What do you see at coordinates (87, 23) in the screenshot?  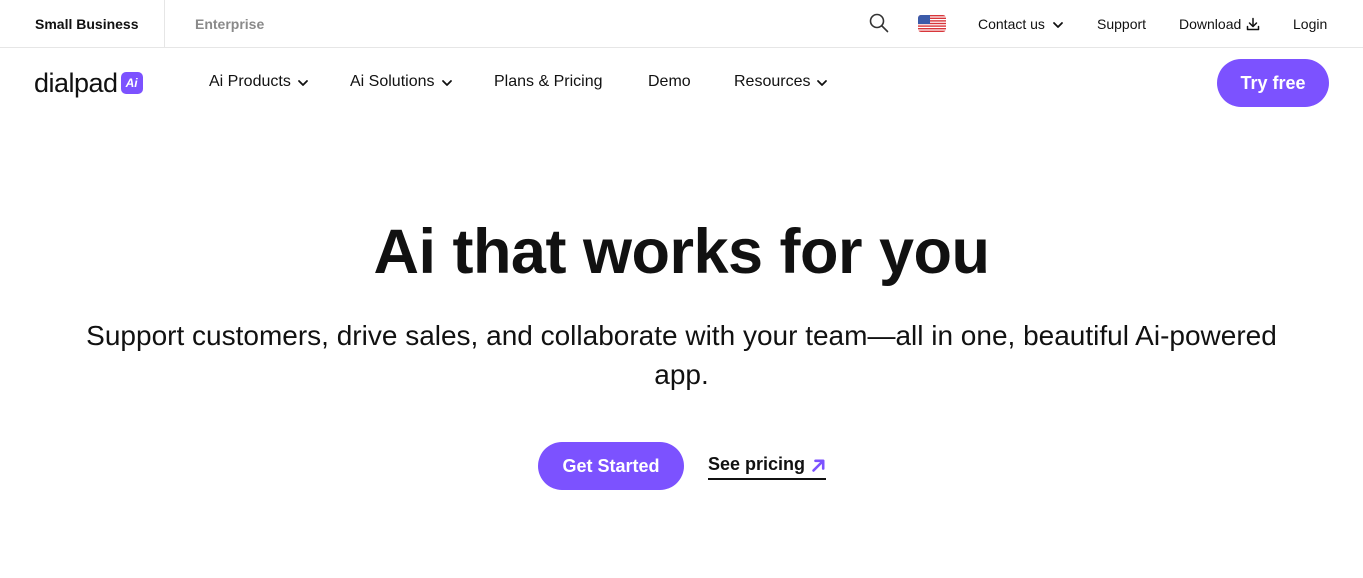 I see `segment-small-business: Small Business` at bounding box center [87, 23].